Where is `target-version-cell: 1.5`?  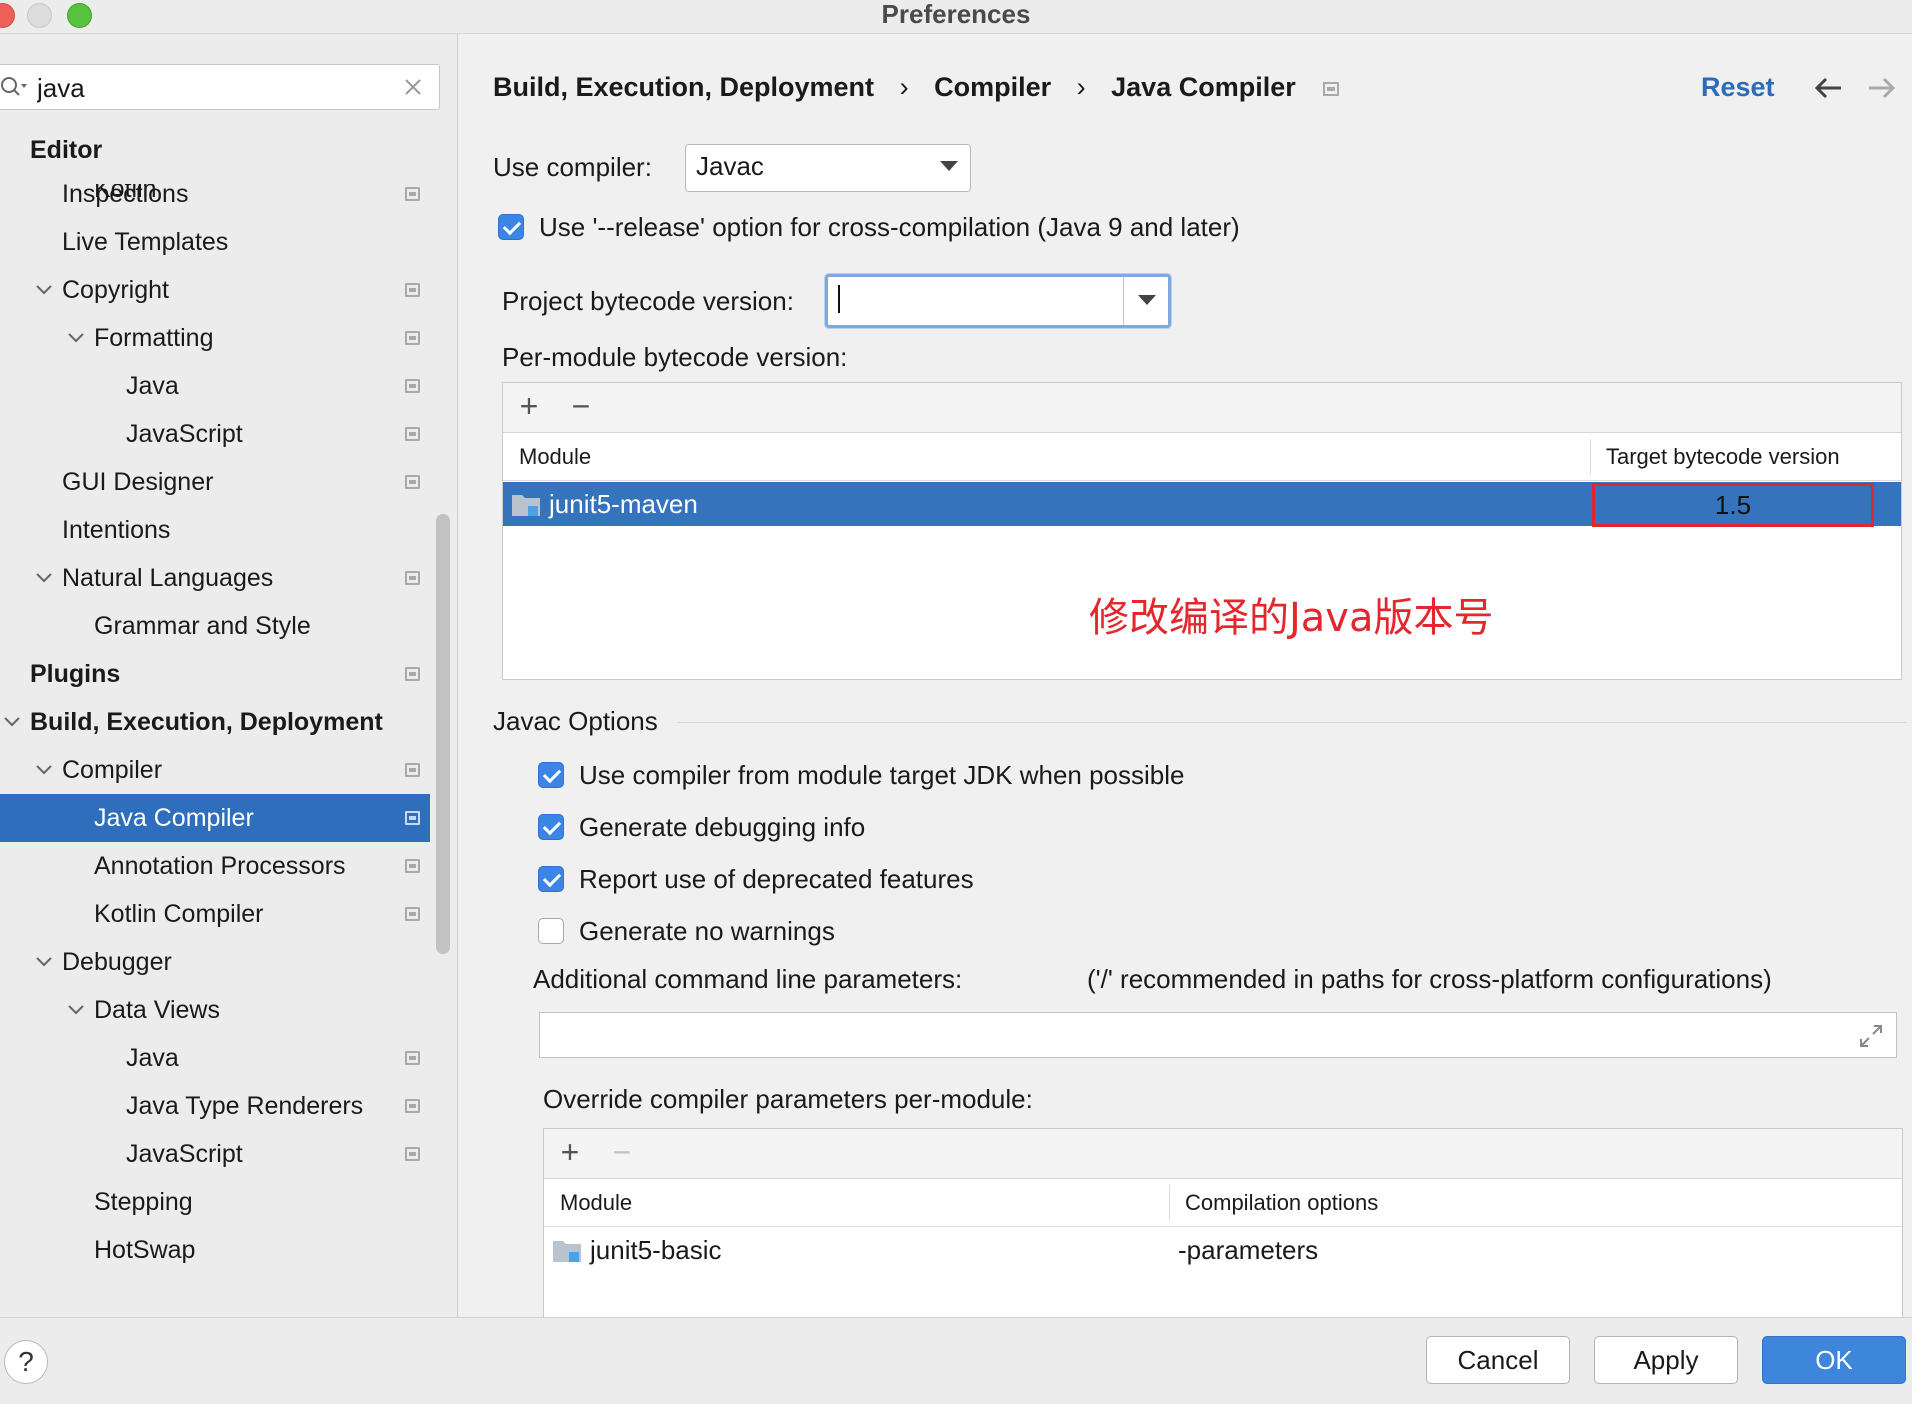
target-version-cell: 1.5 is located at coordinates (1733, 505).